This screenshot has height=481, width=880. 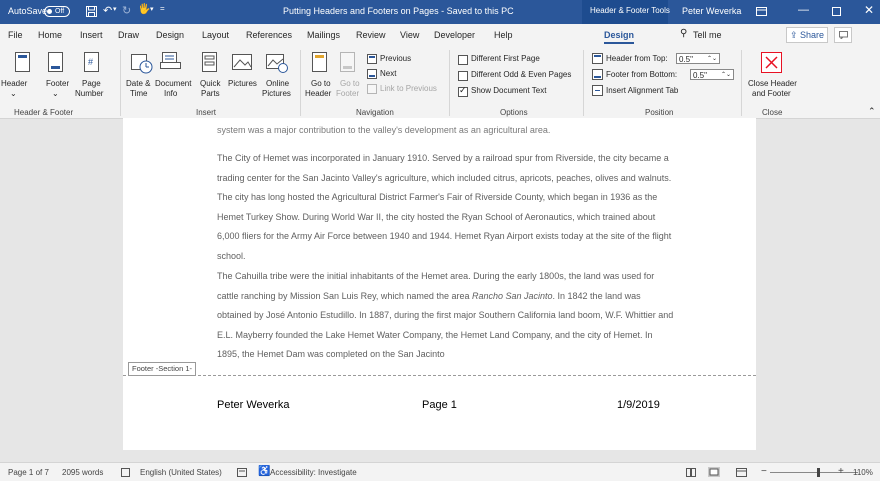 What do you see at coordinates (712, 74) in the screenshot?
I see `footer-from-bottom-spinner: 0.5" ⌃⌄` at bounding box center [712, 74].